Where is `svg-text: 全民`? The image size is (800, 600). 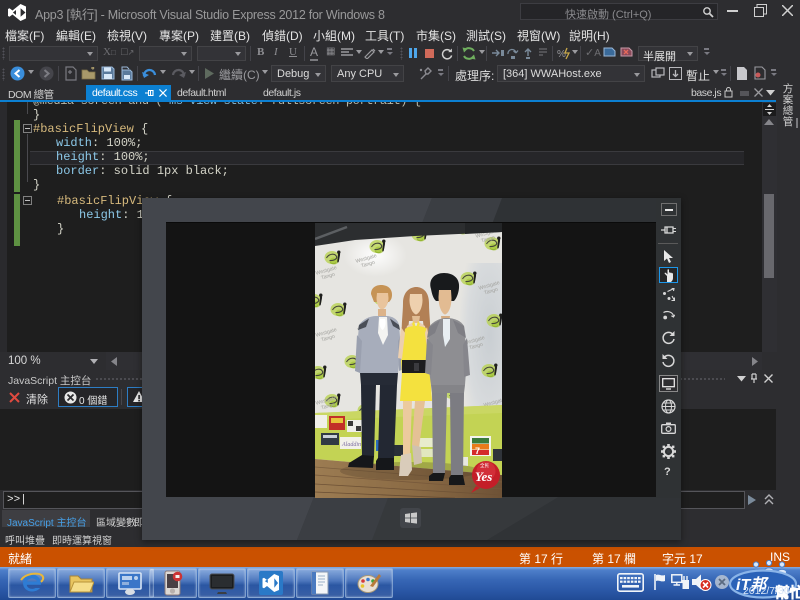 svg-text: 全民 is located at coordinates (484, 465).